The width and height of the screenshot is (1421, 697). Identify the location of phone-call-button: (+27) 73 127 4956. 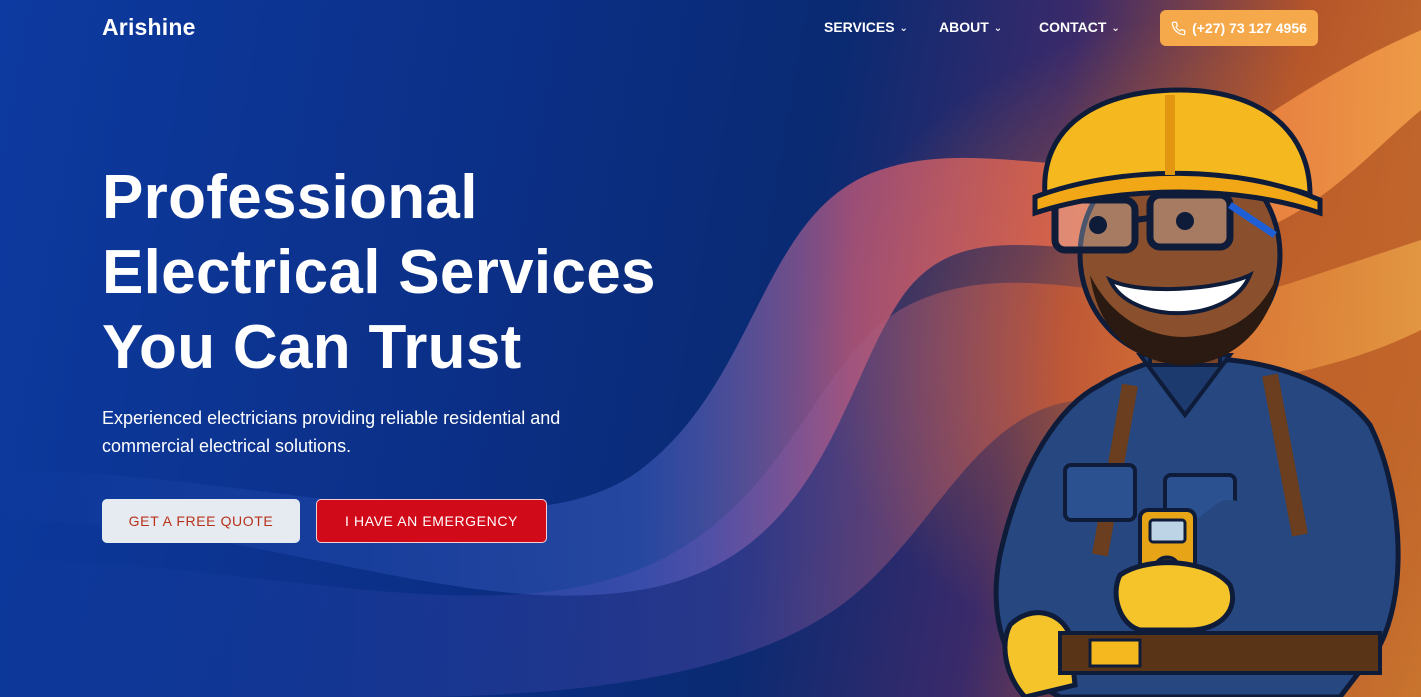
(1239, 28).